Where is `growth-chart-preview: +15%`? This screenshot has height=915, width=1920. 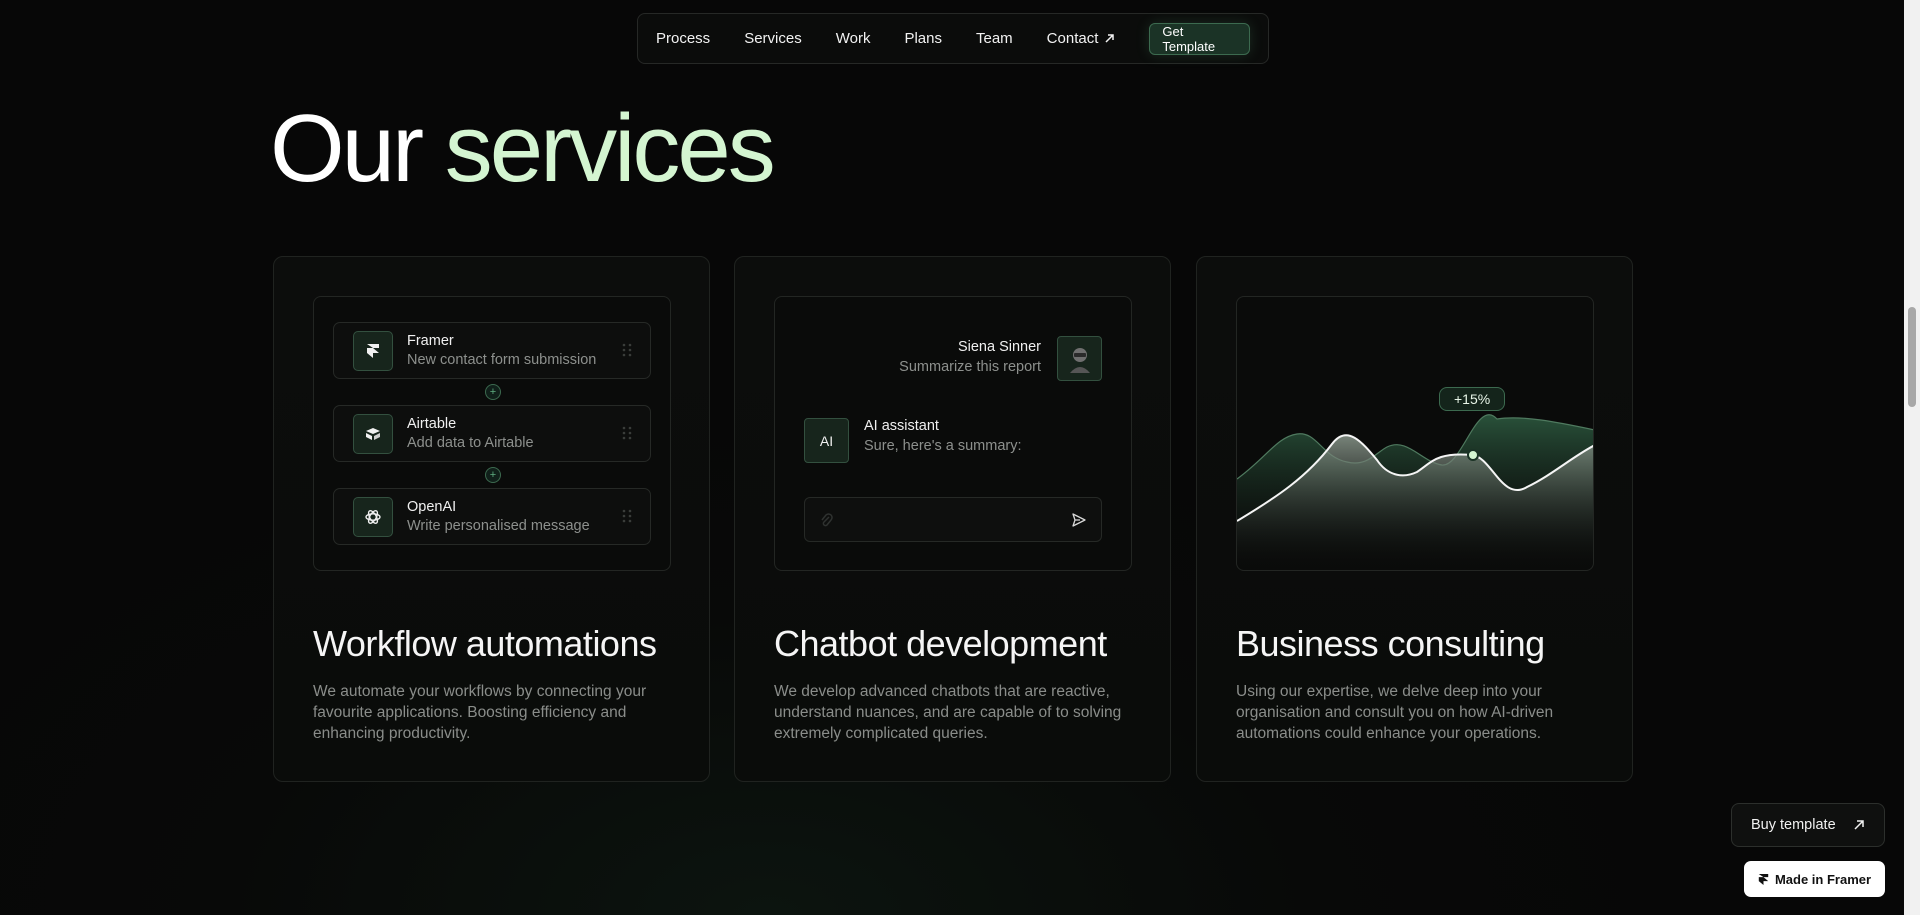
growth-chart-preview: +15% is located at coordinates (1415, 433).